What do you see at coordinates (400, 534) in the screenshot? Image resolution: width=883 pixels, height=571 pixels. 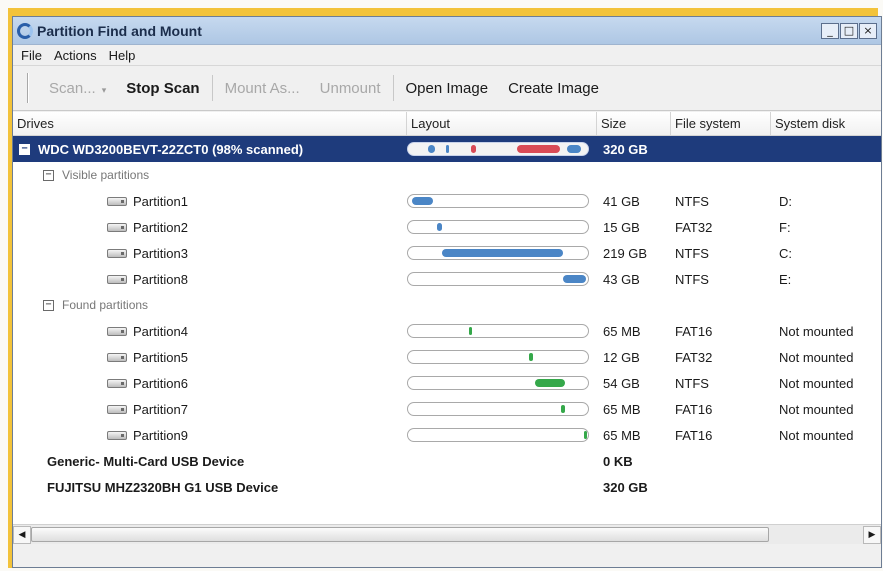 I see `scroll-thumb` at bounding box center [400, 534].